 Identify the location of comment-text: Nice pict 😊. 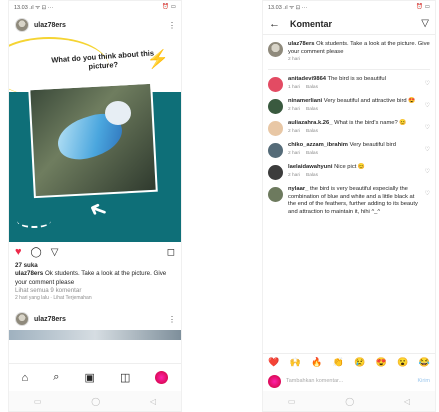
(350, 167).